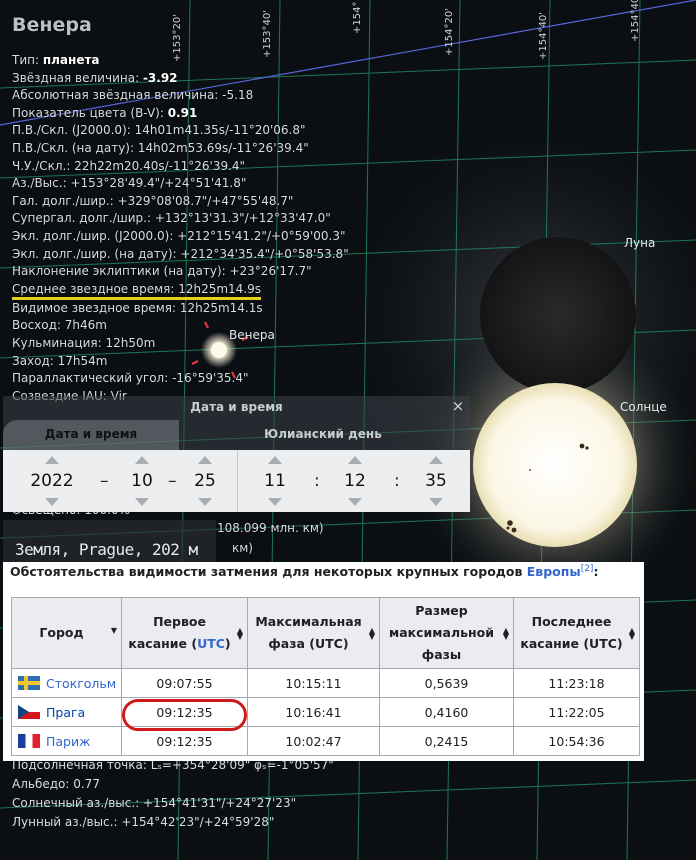 This screenshot has height=860, width=696. Describe the element at coordinates (143, 822) in the screenshot. I see `info-line: Лунный аз./выс.: +154°42'23"/+24°59'28"` at that location.